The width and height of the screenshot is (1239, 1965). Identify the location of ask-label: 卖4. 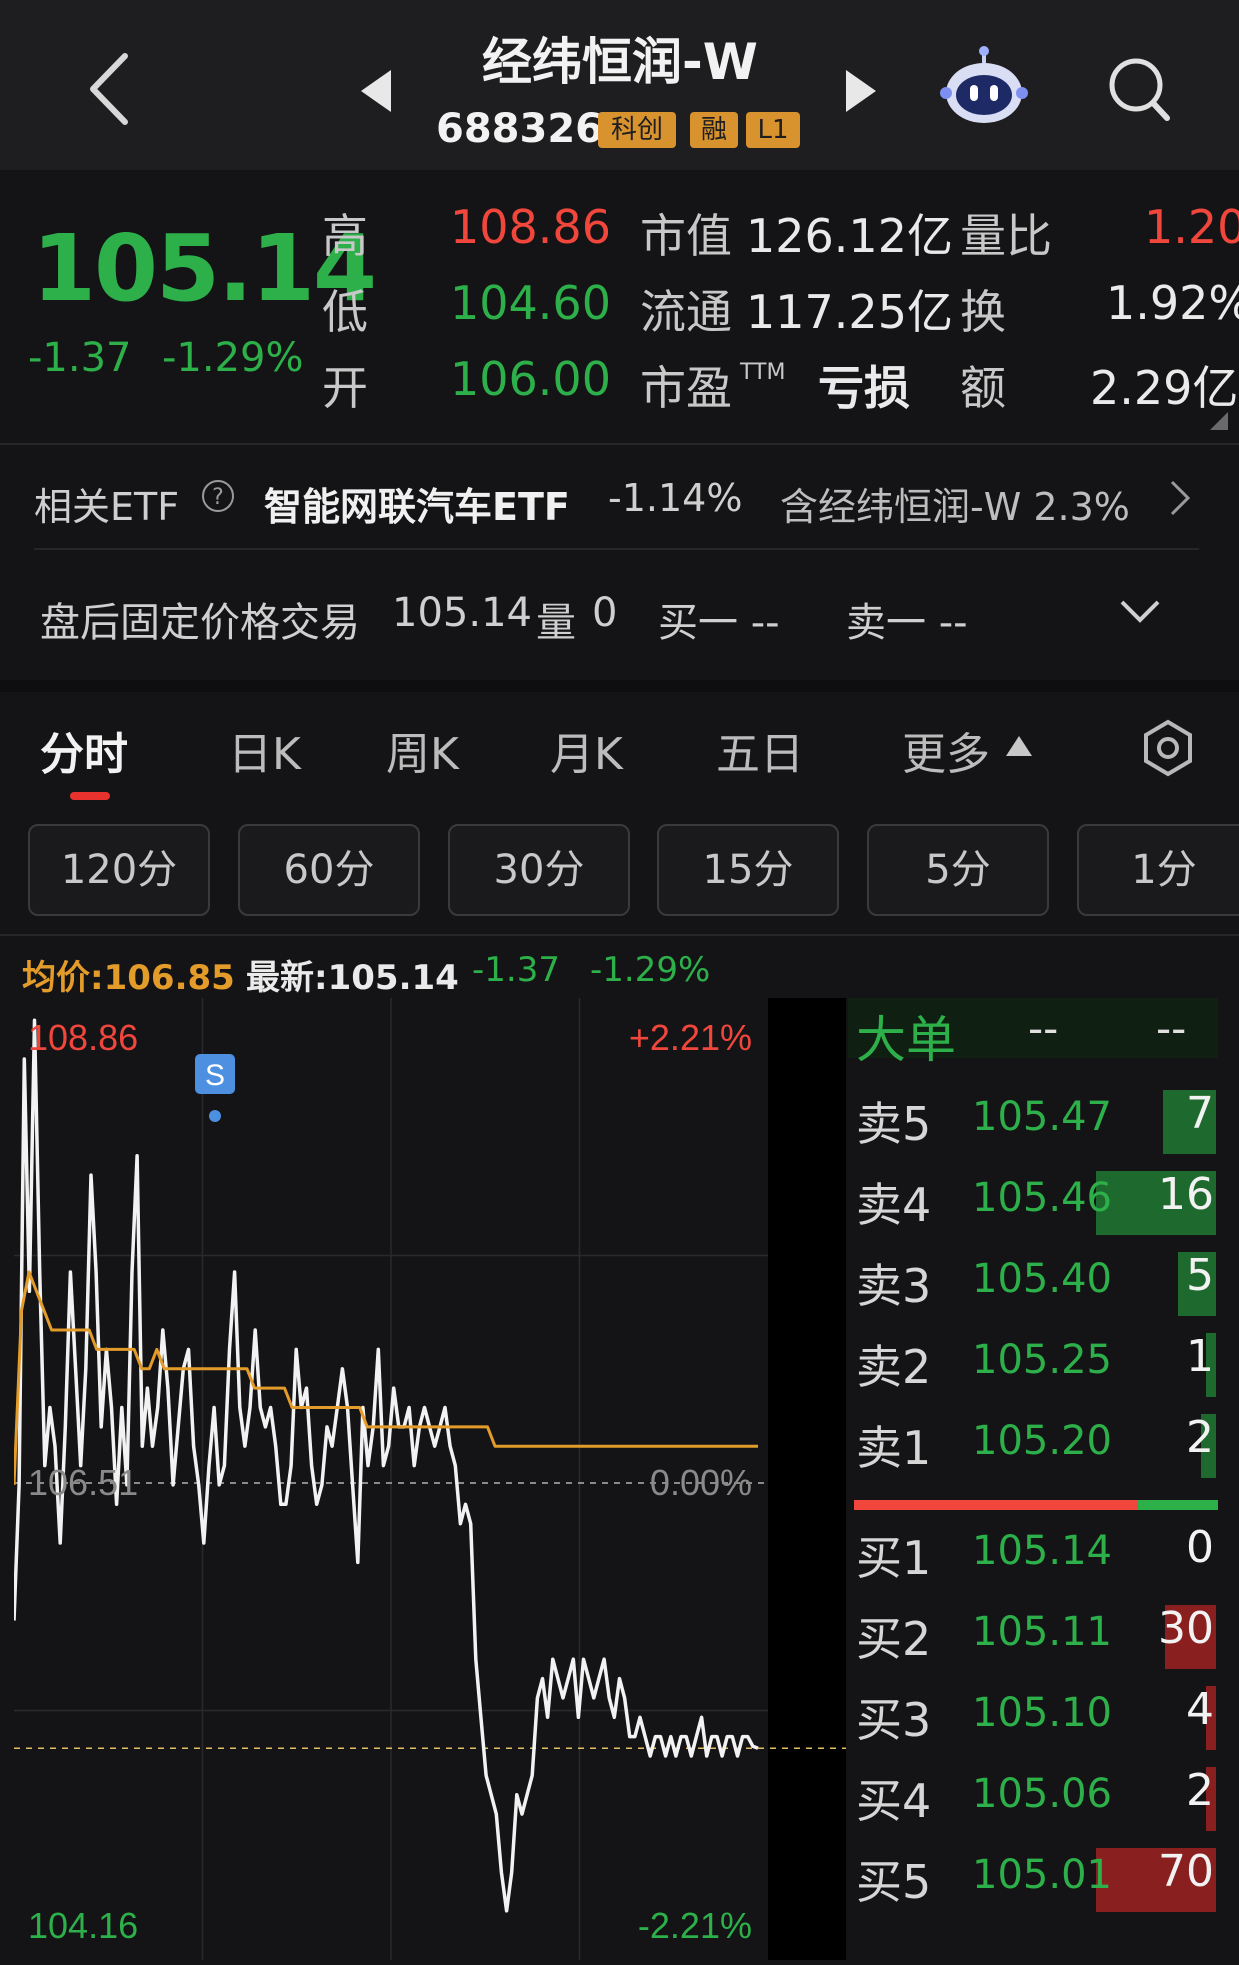
(894, 1205).